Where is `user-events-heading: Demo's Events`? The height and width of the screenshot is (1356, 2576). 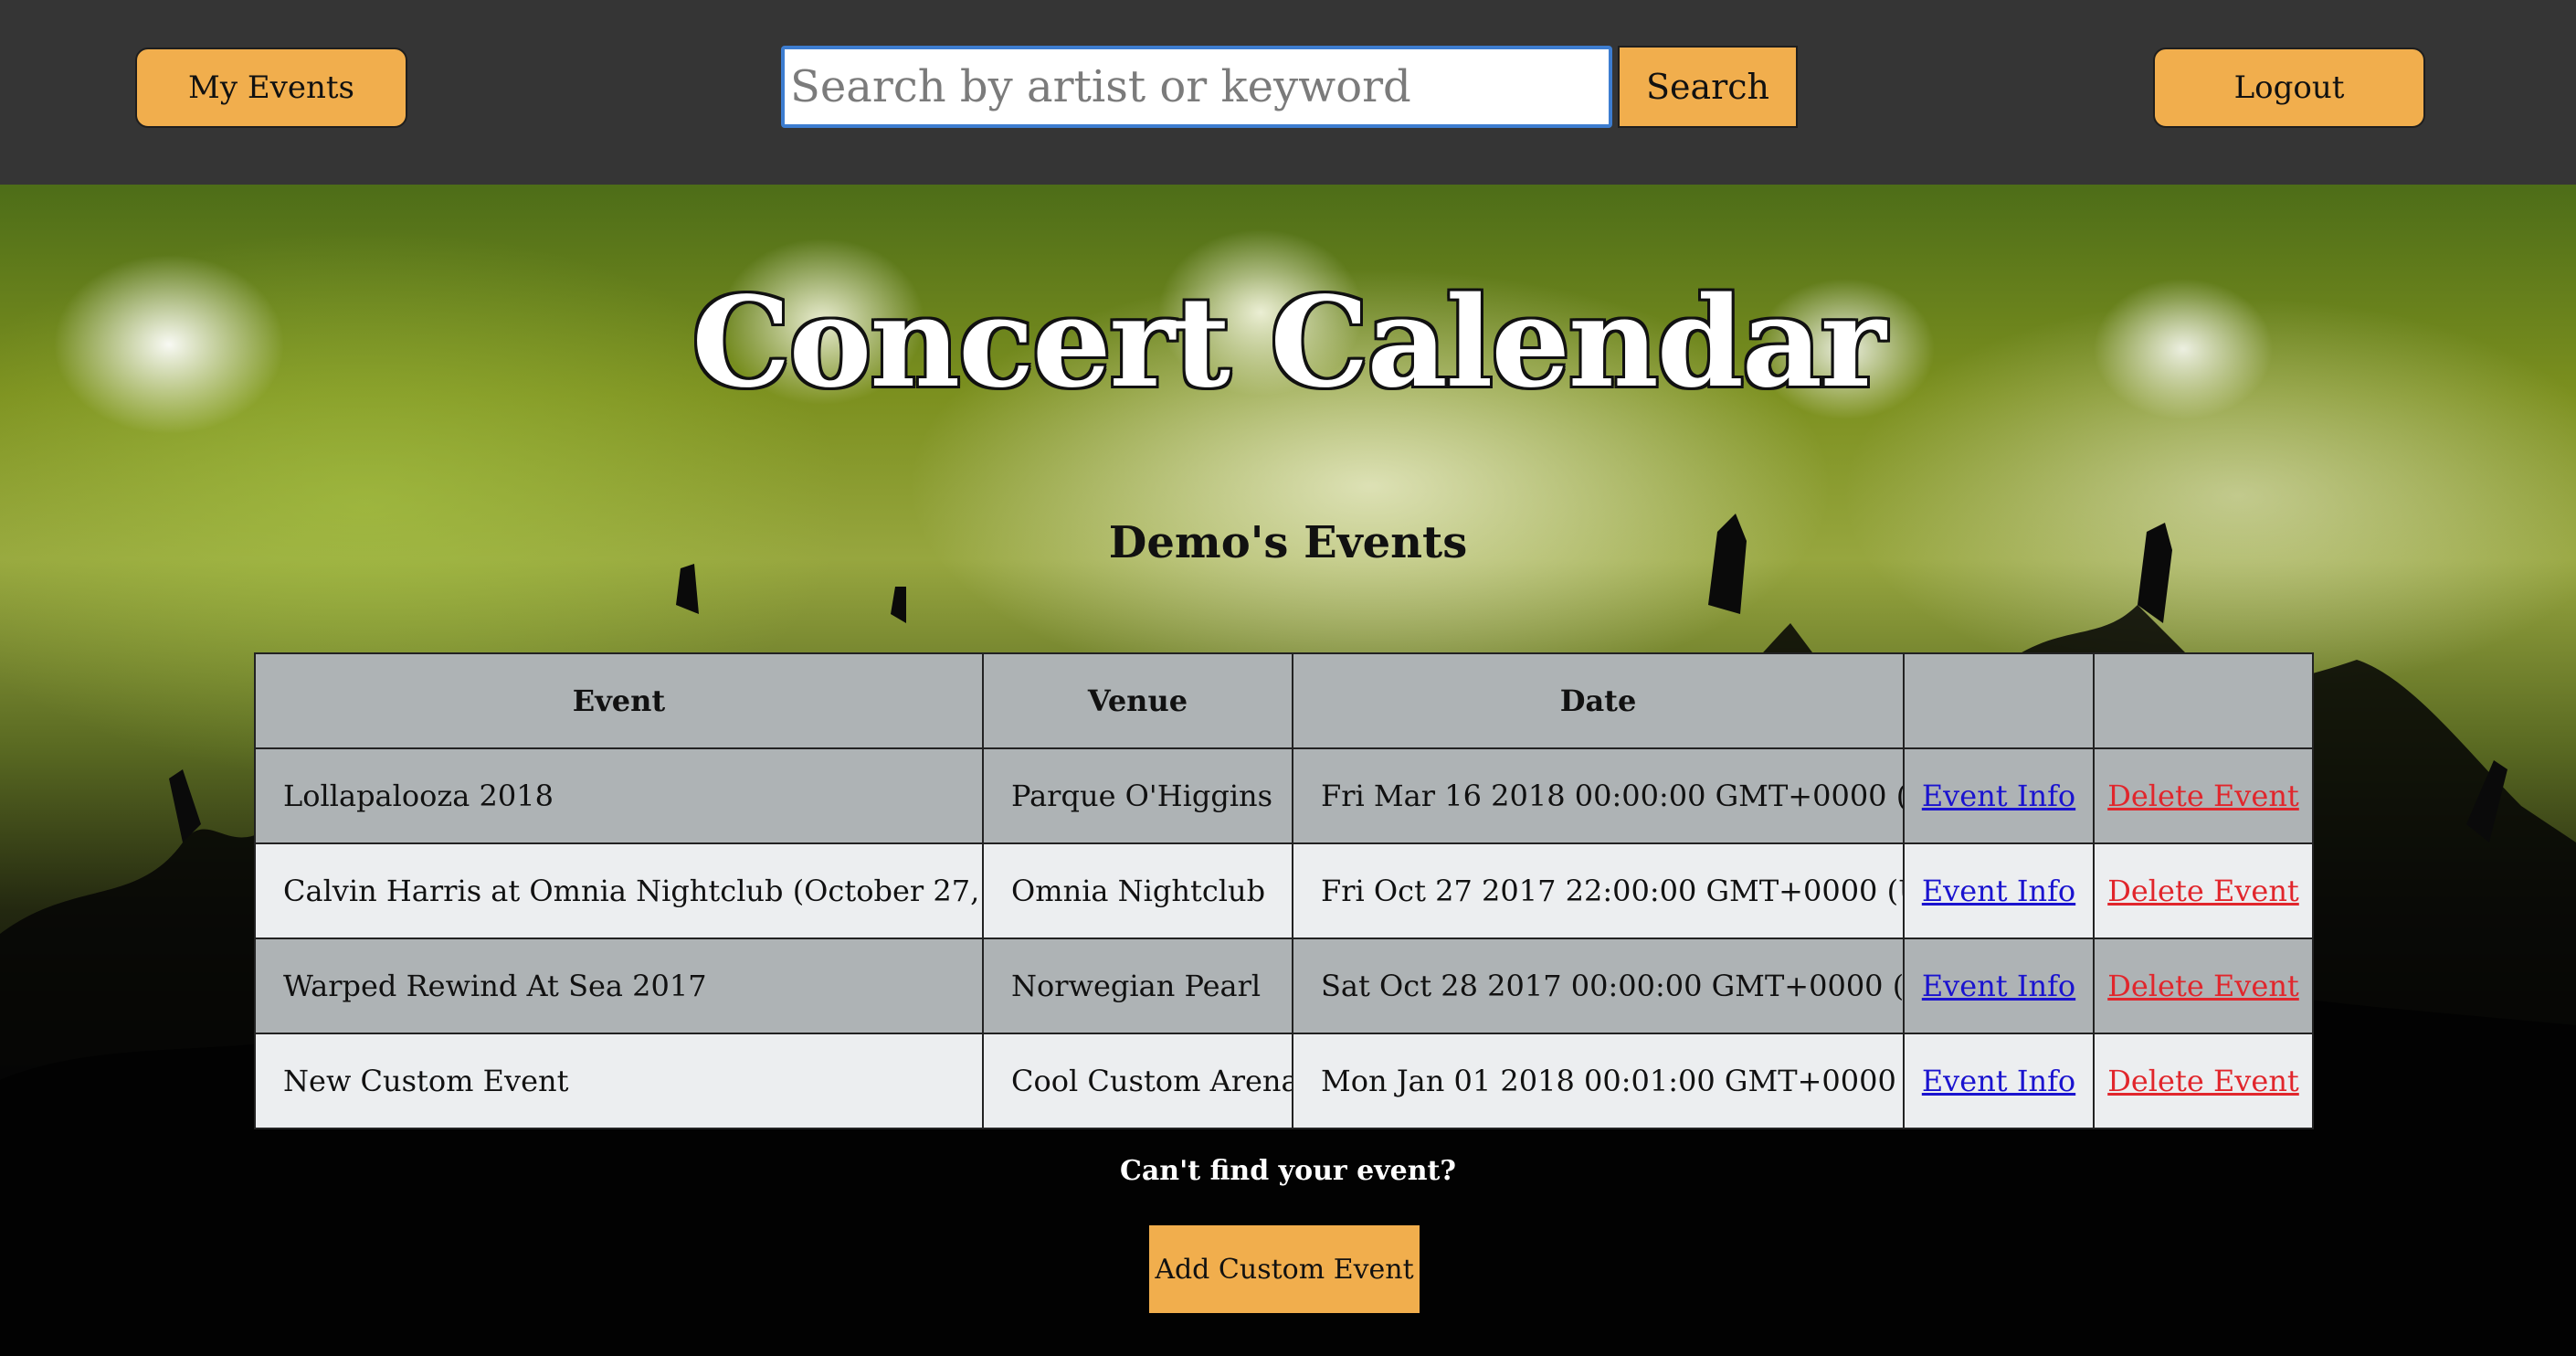 user-events-heading: Demo's Events is located at coordinates (1288, 542).